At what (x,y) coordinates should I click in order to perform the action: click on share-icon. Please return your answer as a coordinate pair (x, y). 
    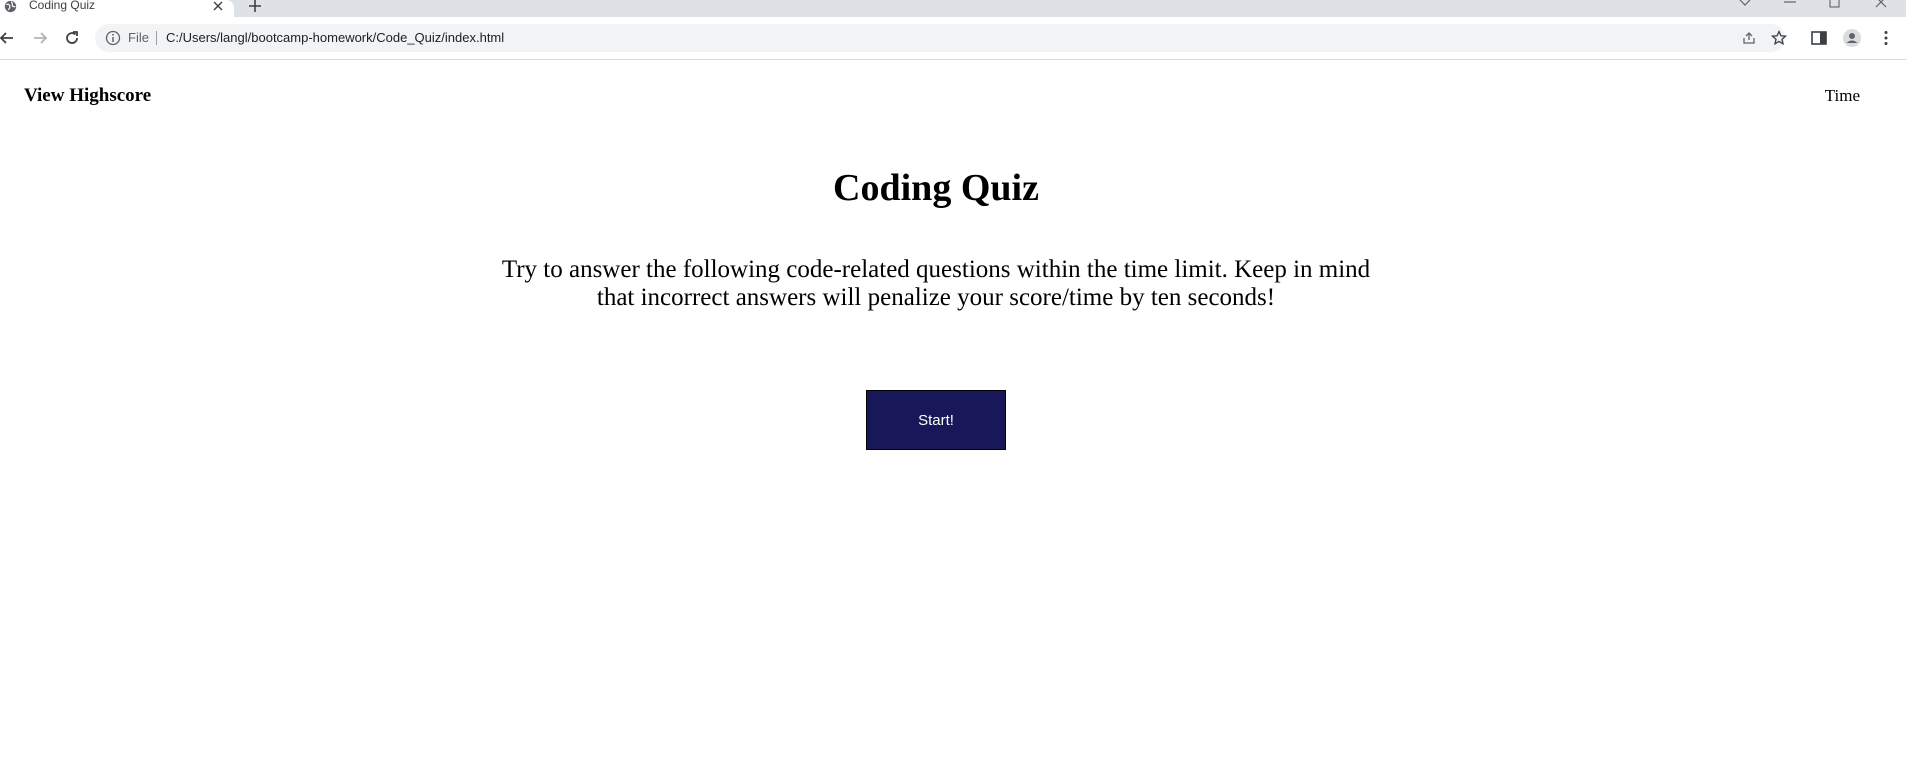
    Looking at the image, I should click on (1749, 38).